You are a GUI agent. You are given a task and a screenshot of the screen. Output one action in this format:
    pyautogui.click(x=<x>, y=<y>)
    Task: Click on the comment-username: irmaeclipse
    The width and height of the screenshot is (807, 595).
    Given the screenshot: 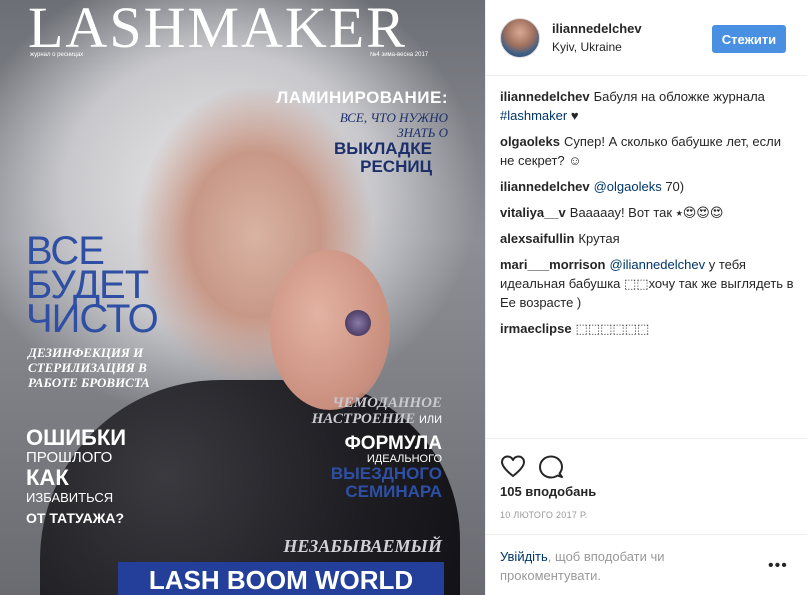 What is the action you would take?
    pyautogui.click(x=536, y=328)
    